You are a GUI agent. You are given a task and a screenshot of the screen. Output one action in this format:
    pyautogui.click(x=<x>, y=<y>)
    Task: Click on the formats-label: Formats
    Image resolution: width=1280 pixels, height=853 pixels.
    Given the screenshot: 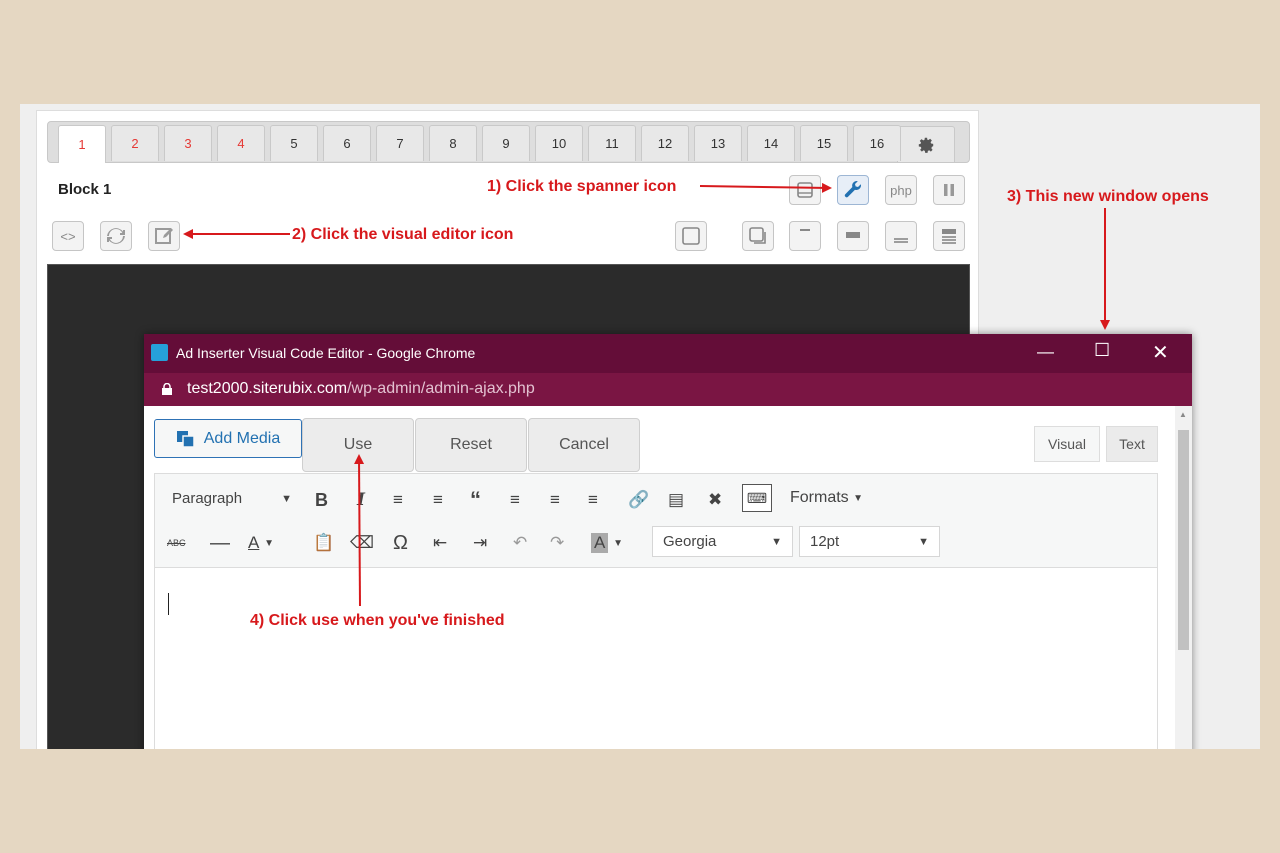 What is the action you would take?
    pyautogui.click(x=819, y=497)
    